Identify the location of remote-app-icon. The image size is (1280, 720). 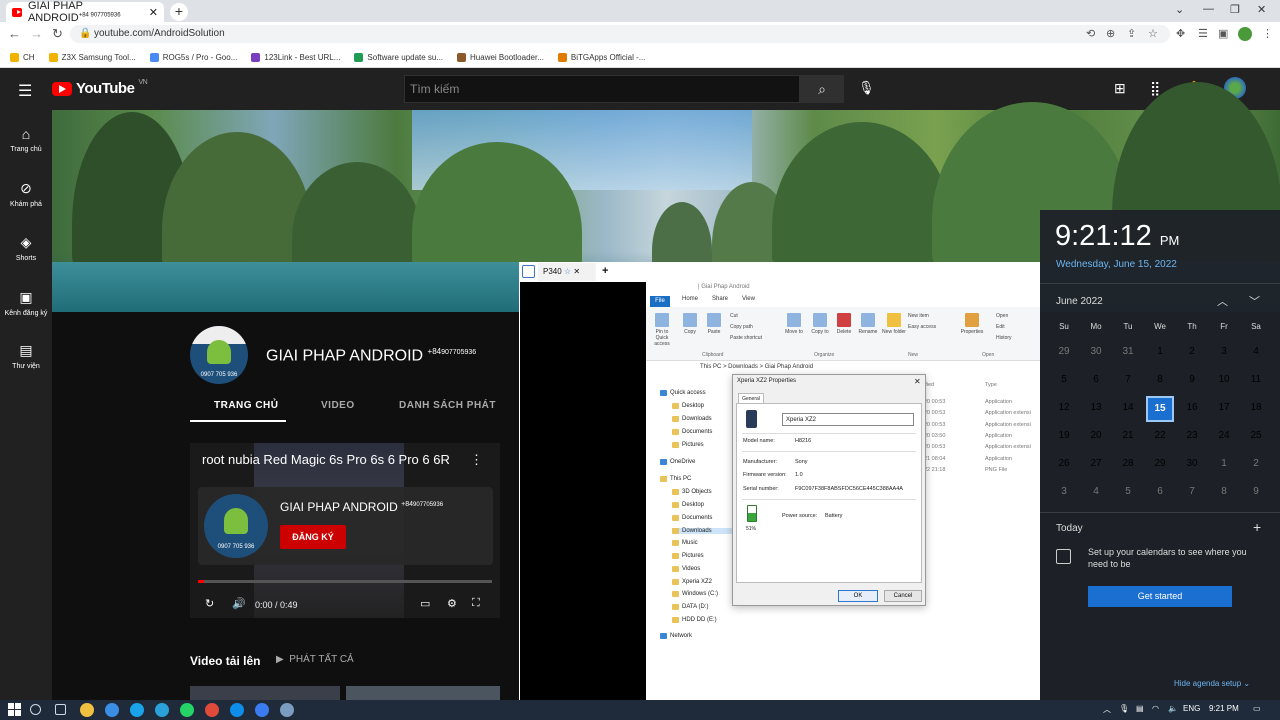
(528, 271).